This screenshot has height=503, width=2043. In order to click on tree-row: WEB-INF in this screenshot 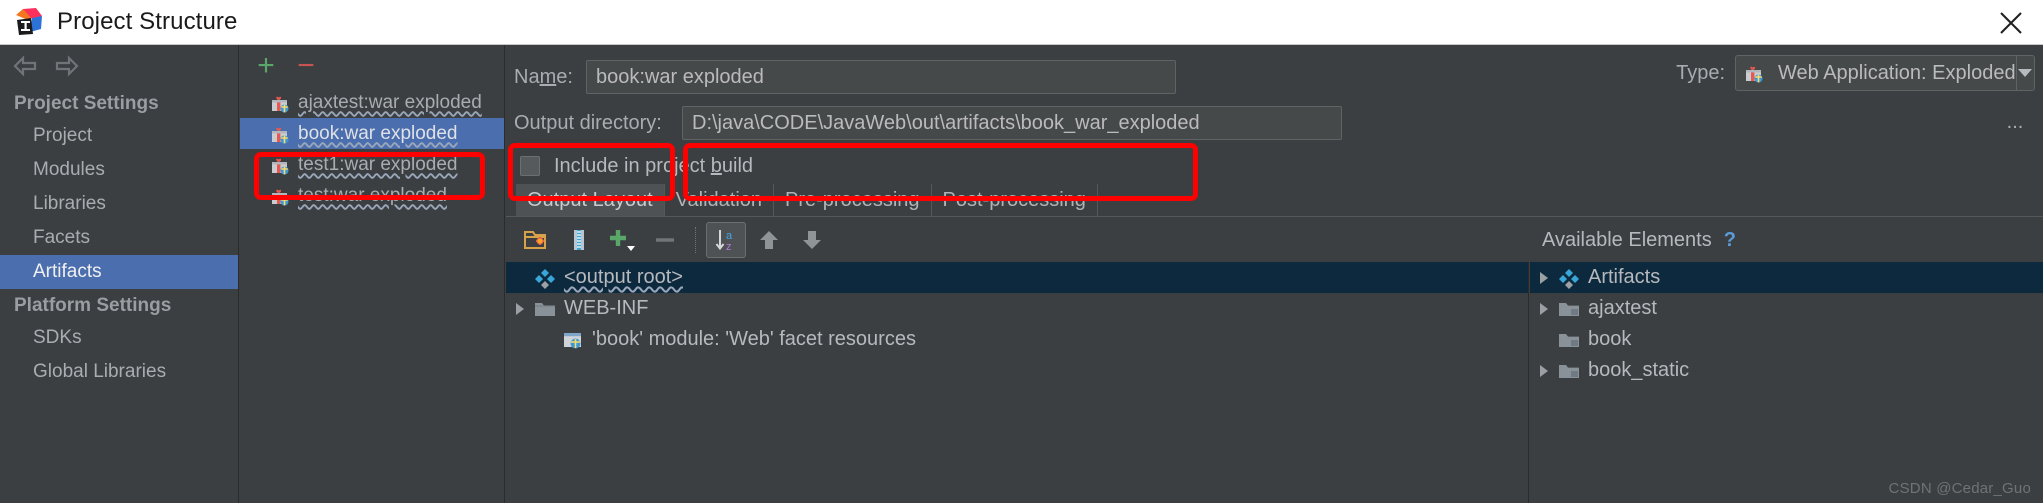, I will do `click(1017, 308)`.